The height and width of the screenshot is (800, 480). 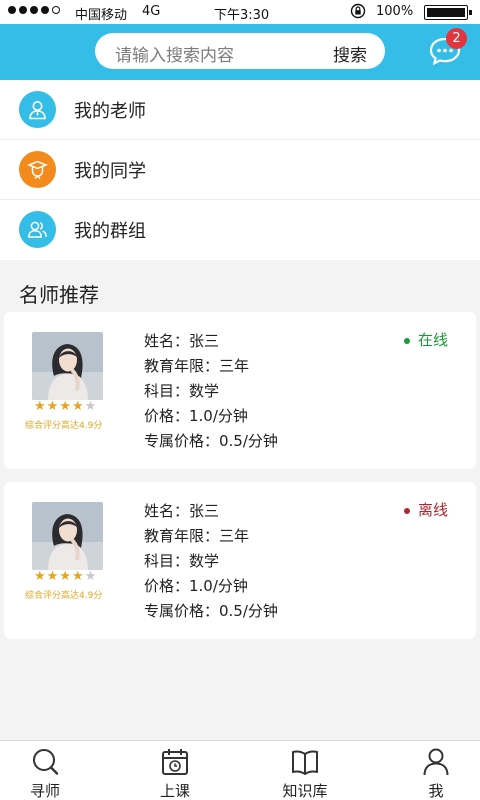 What do you see at coordinates (242, 15) in the screenshot?
I see `clock: 下午3:30` at bounding box center [242, 15].